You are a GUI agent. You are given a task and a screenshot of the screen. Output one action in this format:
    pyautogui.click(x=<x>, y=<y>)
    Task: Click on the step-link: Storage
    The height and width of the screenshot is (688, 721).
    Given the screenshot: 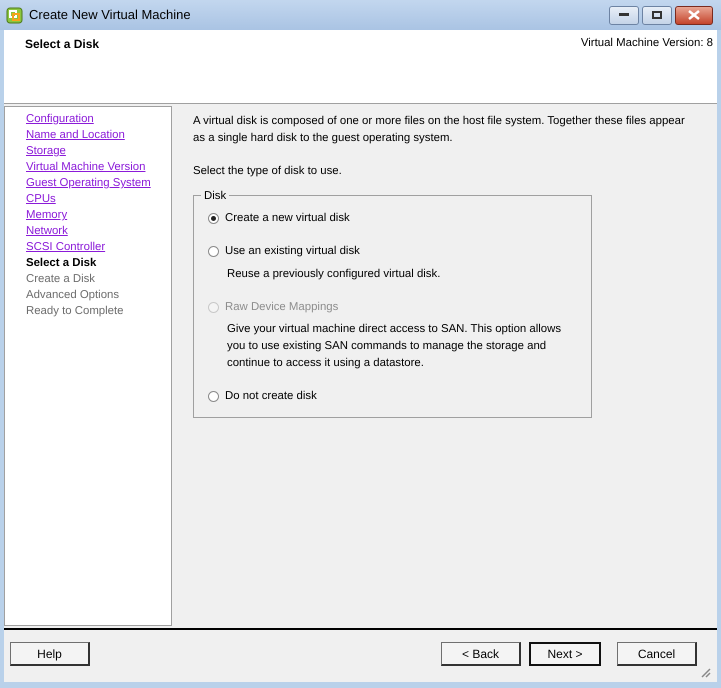 What is the action you would take?
    pyautogui.click(x=46, y=151)
    